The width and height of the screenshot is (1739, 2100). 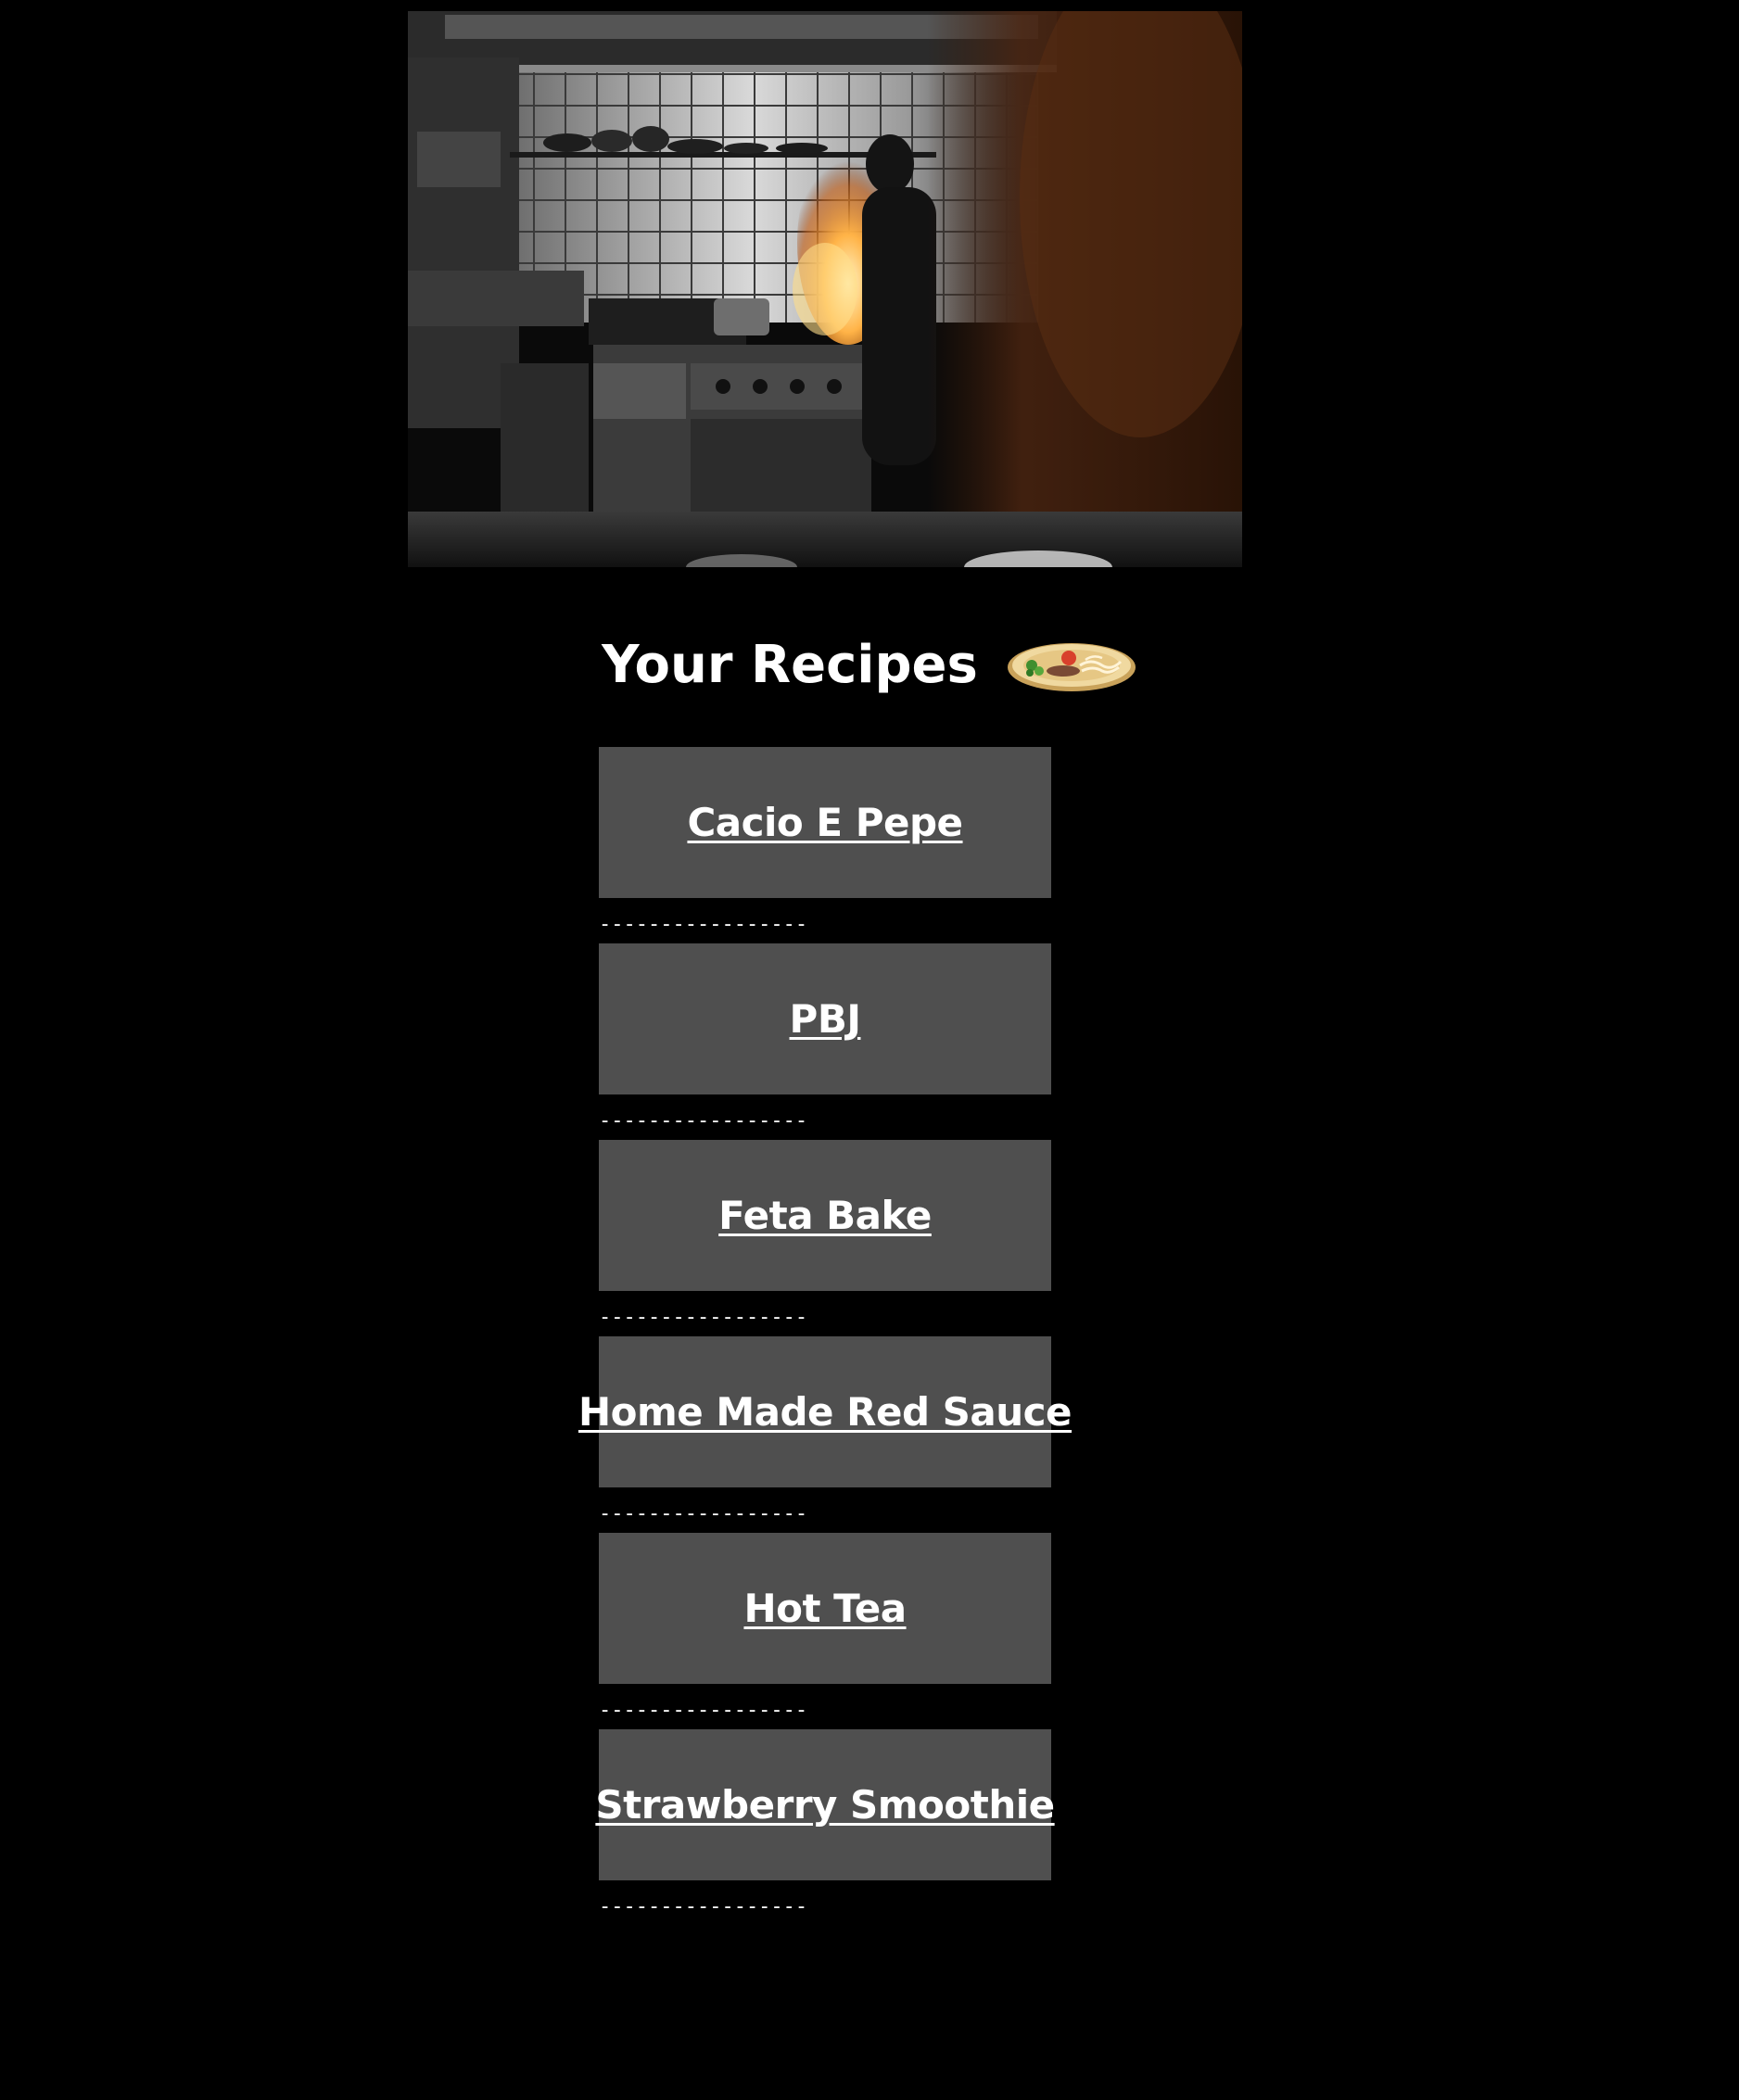 I want to click on recipe-link-feta-bake: Feta Bake, so click(x=825, y=1215).